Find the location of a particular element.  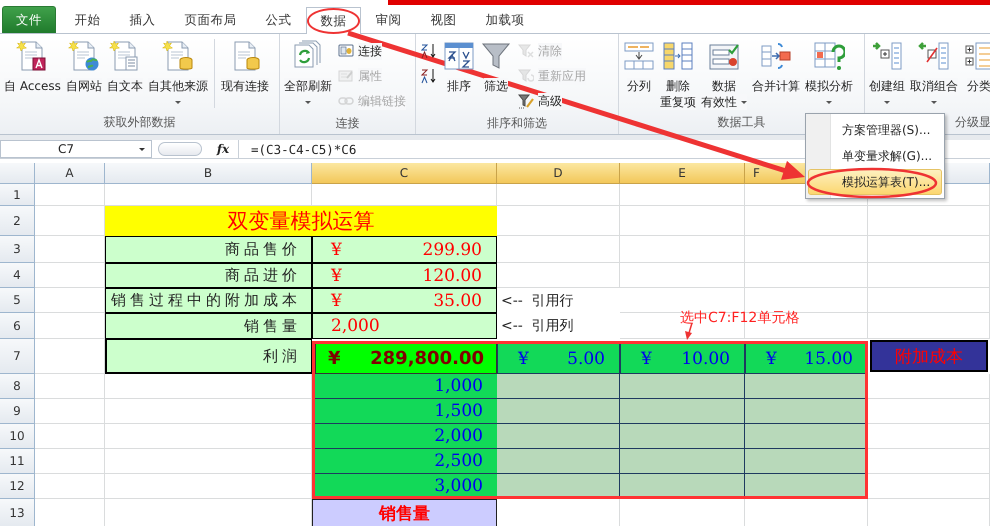

column-header: A is located at coordinates (70, 173).